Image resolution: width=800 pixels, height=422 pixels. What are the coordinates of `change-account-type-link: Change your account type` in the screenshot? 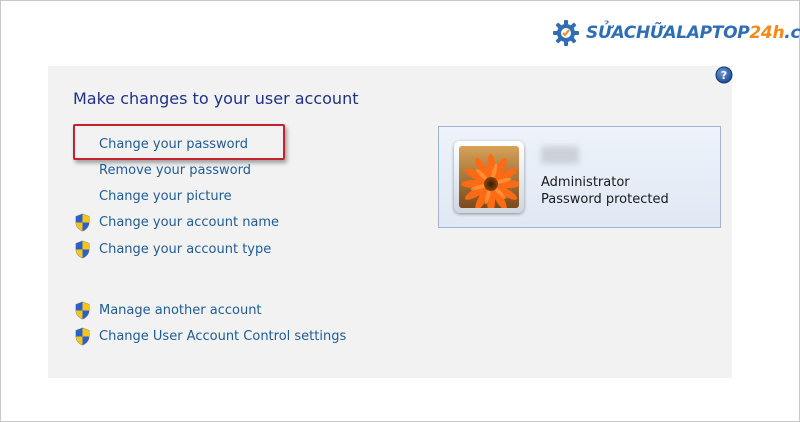 It's located at (185, 249).